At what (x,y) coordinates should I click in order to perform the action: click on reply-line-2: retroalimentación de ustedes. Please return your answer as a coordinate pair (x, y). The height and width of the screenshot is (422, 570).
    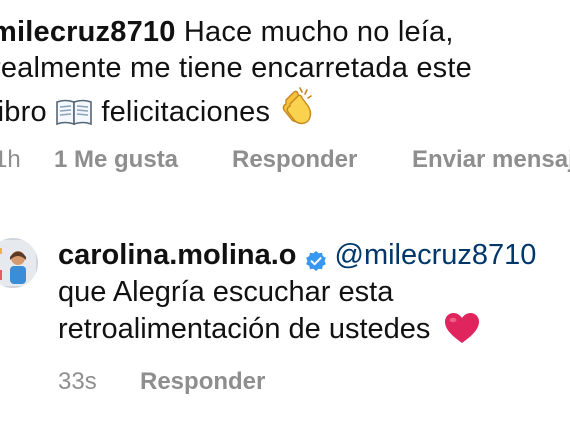
    Looking at the image, I should click on (314, 332).